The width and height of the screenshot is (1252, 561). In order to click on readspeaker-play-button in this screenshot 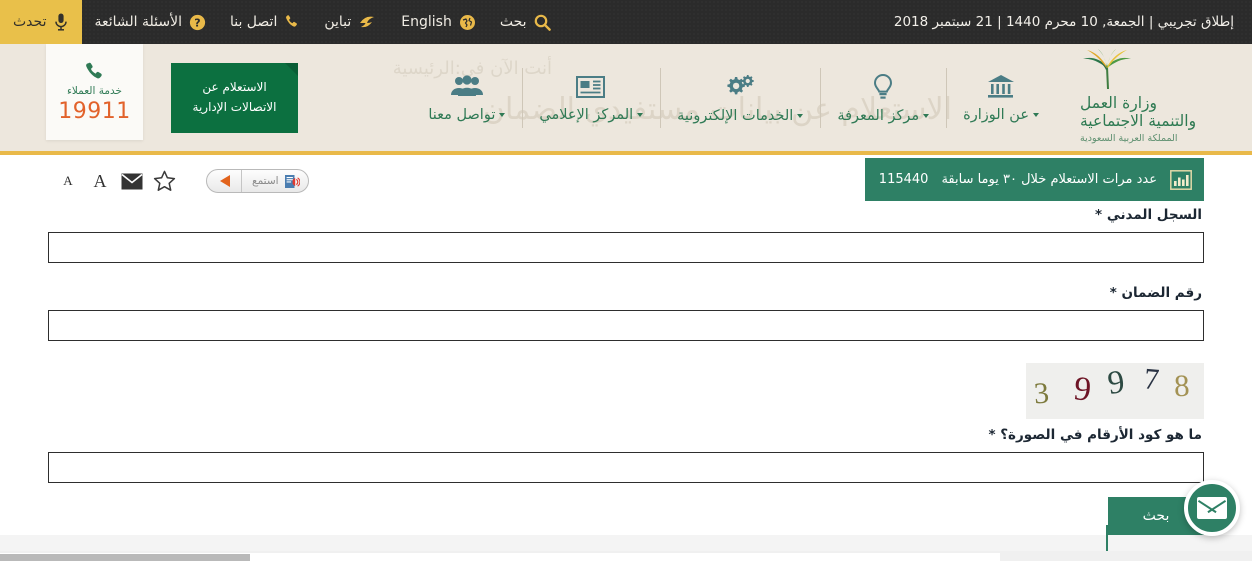, I will do `click(224, 181)`.